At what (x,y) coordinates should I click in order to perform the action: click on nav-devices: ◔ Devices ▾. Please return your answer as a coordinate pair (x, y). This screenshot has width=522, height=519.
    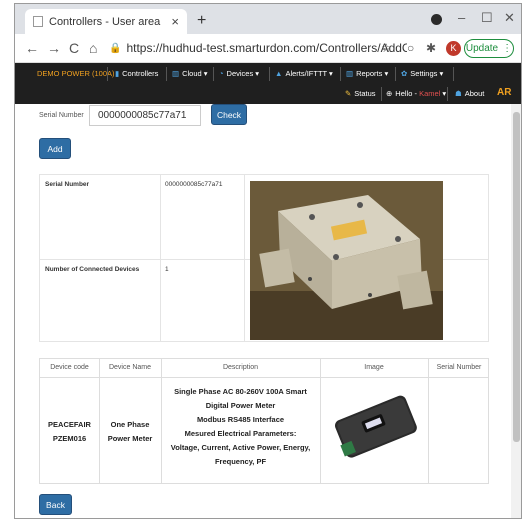
    Looking at the image, I should click on (239, 73).